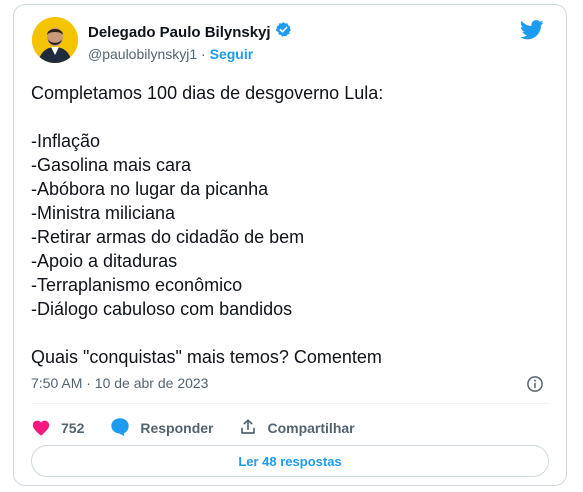 This screenshot has width=583, height=492. Describe the element at coordinates (73, 428) in the screenshot. I see `like-count: 752` at that location.